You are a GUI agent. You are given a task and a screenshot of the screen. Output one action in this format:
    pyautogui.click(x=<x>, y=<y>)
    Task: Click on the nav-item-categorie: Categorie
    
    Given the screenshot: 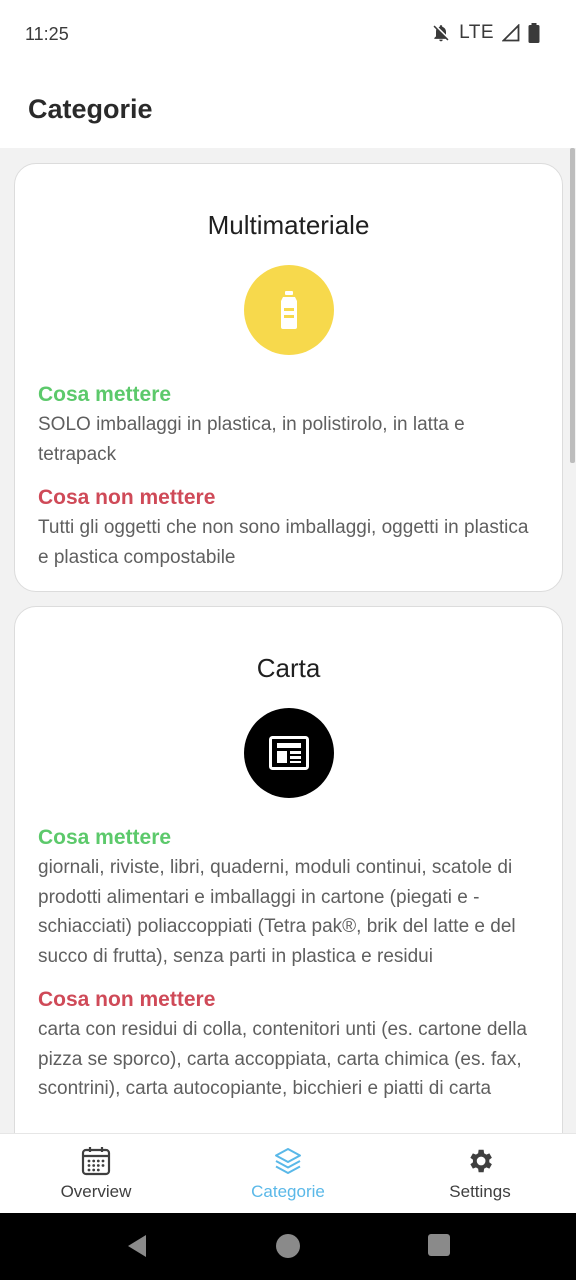 What is the action you would take?
    pyautogui.click(x=288, y=1174)
    